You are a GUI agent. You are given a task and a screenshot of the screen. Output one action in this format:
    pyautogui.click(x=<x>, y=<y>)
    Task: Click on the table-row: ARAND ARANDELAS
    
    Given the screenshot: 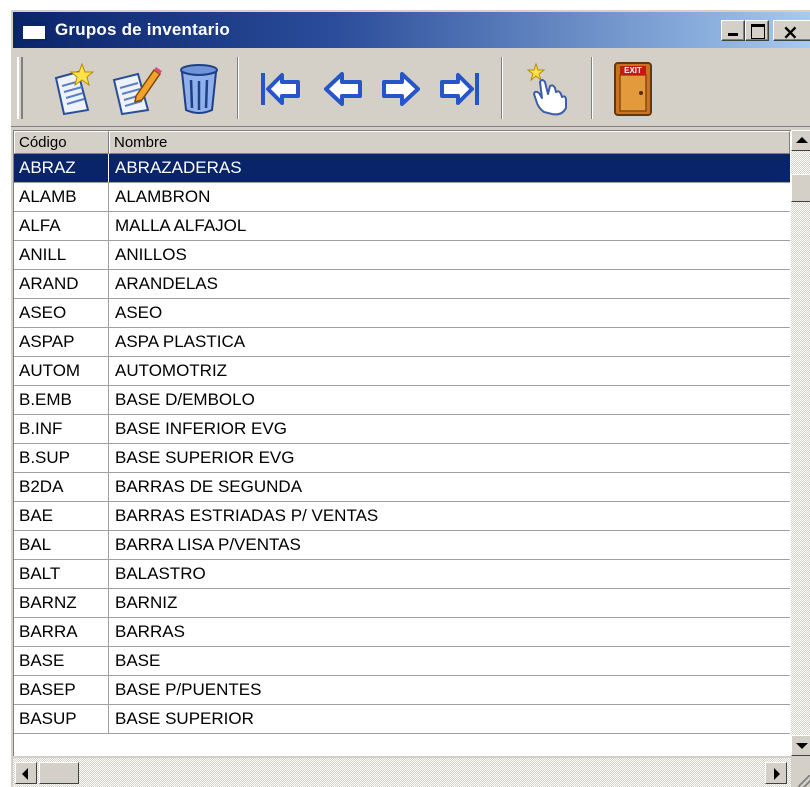 What is the action you would take?
    pyautogui.click(x=402, y=284)
    